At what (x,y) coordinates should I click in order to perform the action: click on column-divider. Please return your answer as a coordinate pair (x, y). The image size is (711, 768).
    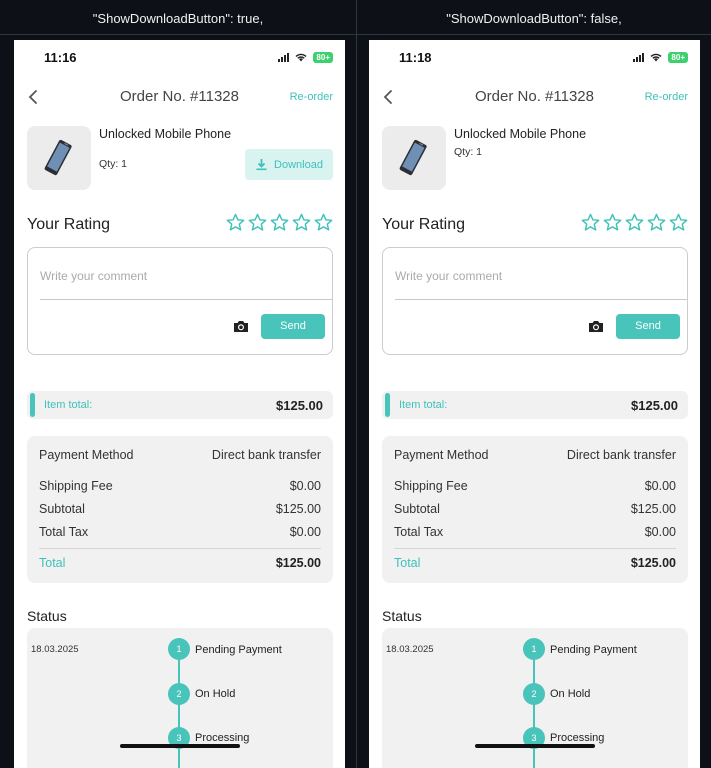
    Looking at the image, I should click on (356, 384).